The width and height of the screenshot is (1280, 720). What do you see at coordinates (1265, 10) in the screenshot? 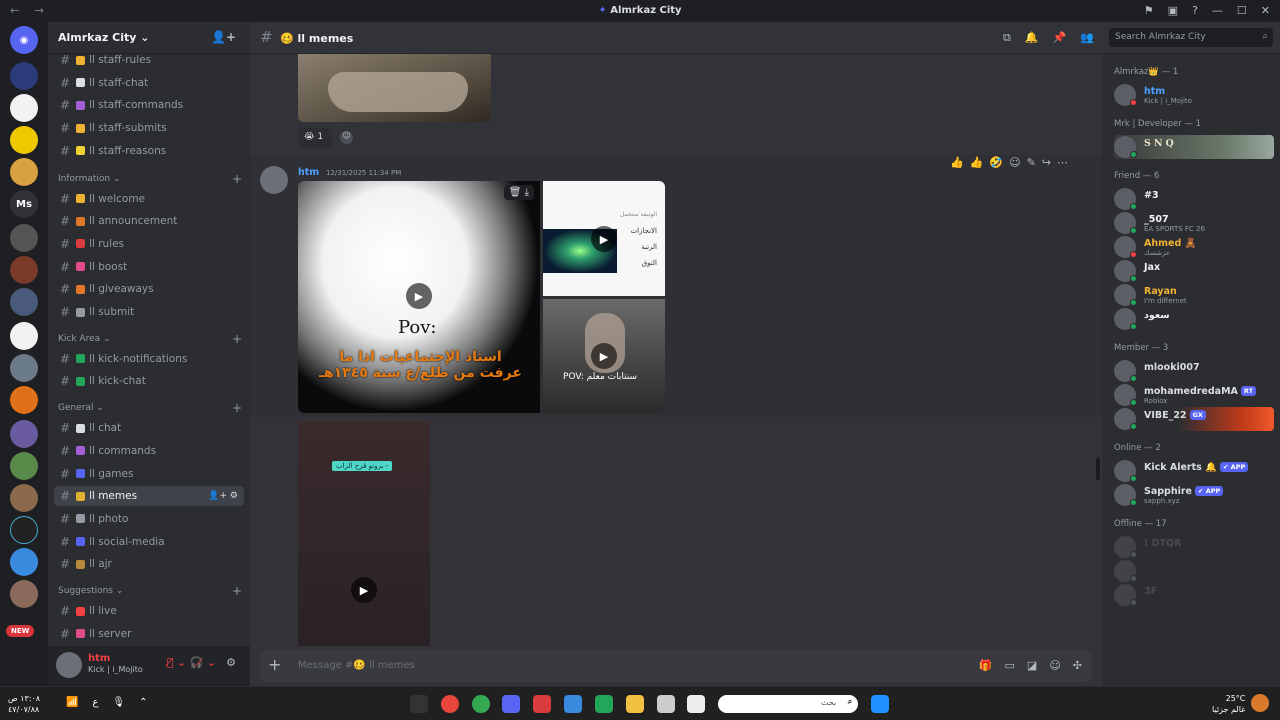
I see `close-icon: ✕` at bounding box center [1265, 10].